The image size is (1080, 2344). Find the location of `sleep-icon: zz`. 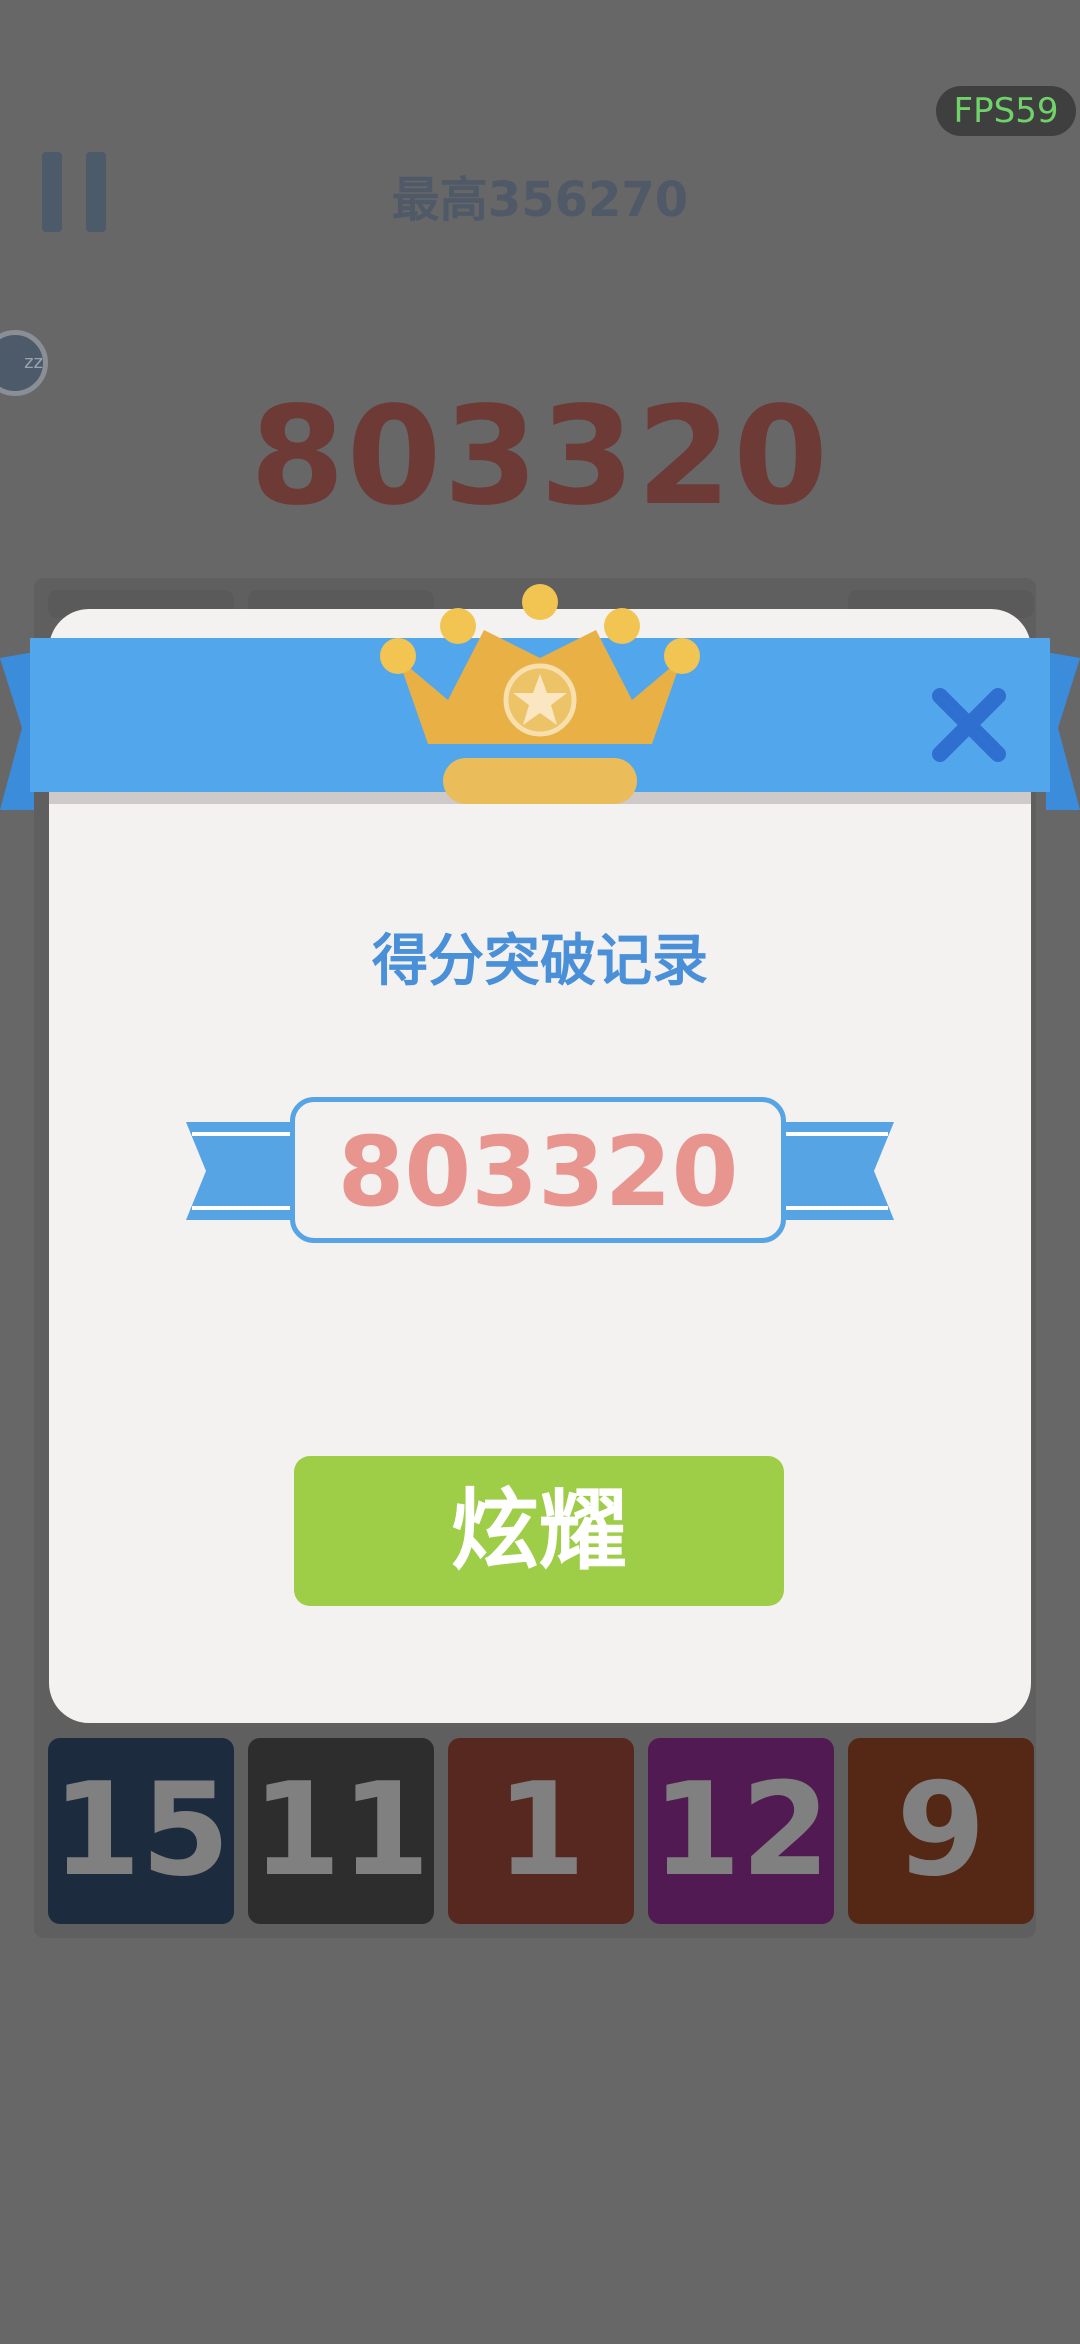

sleep-icon: zz is located at coordinates (24, 363).